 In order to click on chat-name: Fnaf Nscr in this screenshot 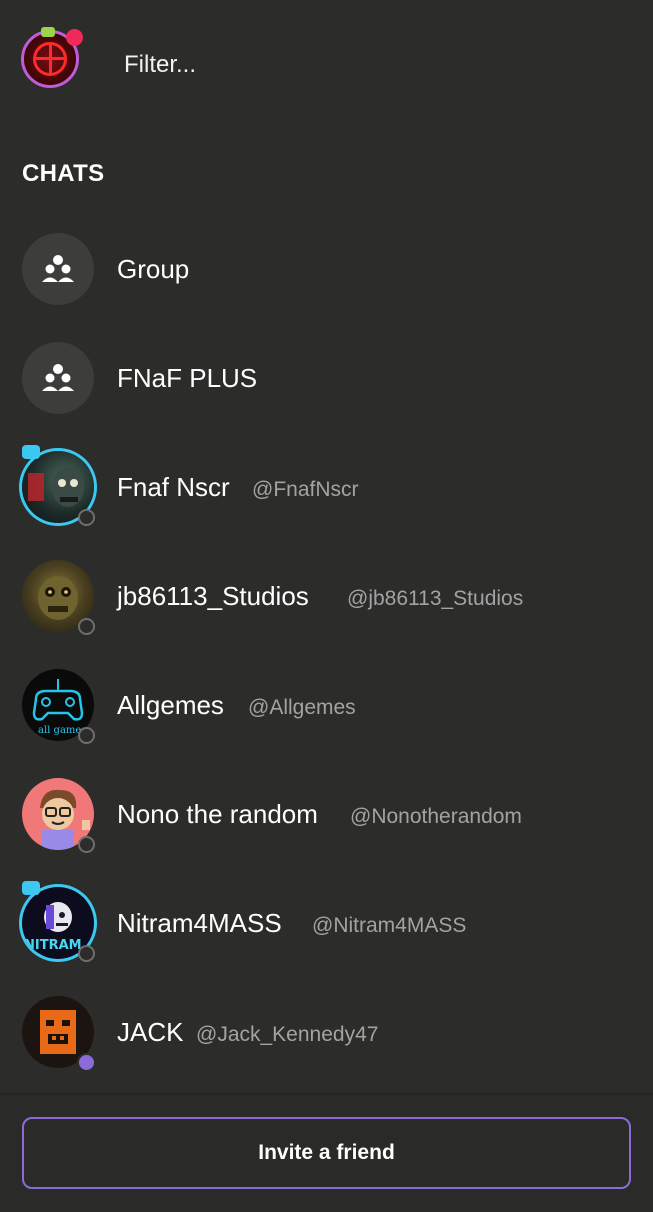, I will do `click(173, 487)`.